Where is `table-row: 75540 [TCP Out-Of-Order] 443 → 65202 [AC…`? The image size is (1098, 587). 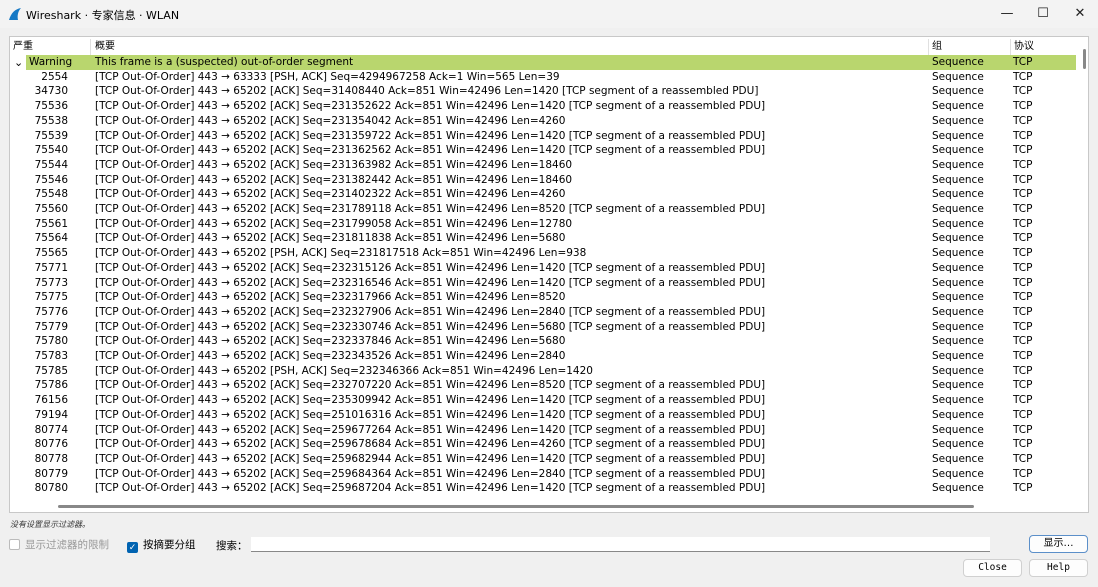
table-row: 75540 [TCP Out-Of-Order] 443 → 65202 [AC… is located at coordinates (543, 150).